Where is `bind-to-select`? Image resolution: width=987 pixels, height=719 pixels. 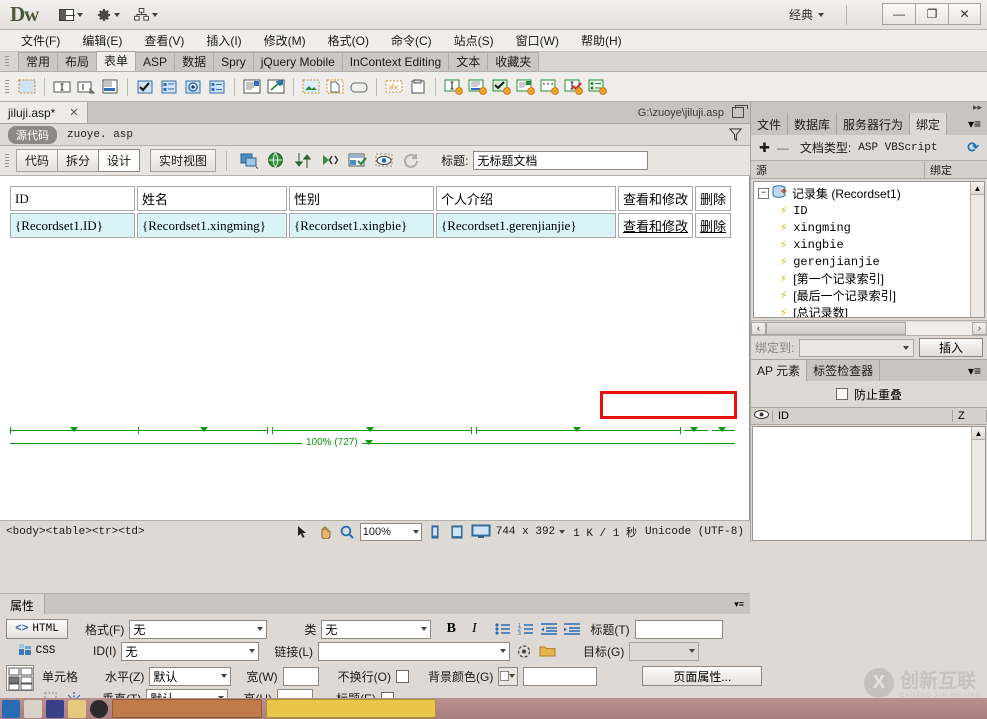
bind-to-select is located at coordinates (856, 347).